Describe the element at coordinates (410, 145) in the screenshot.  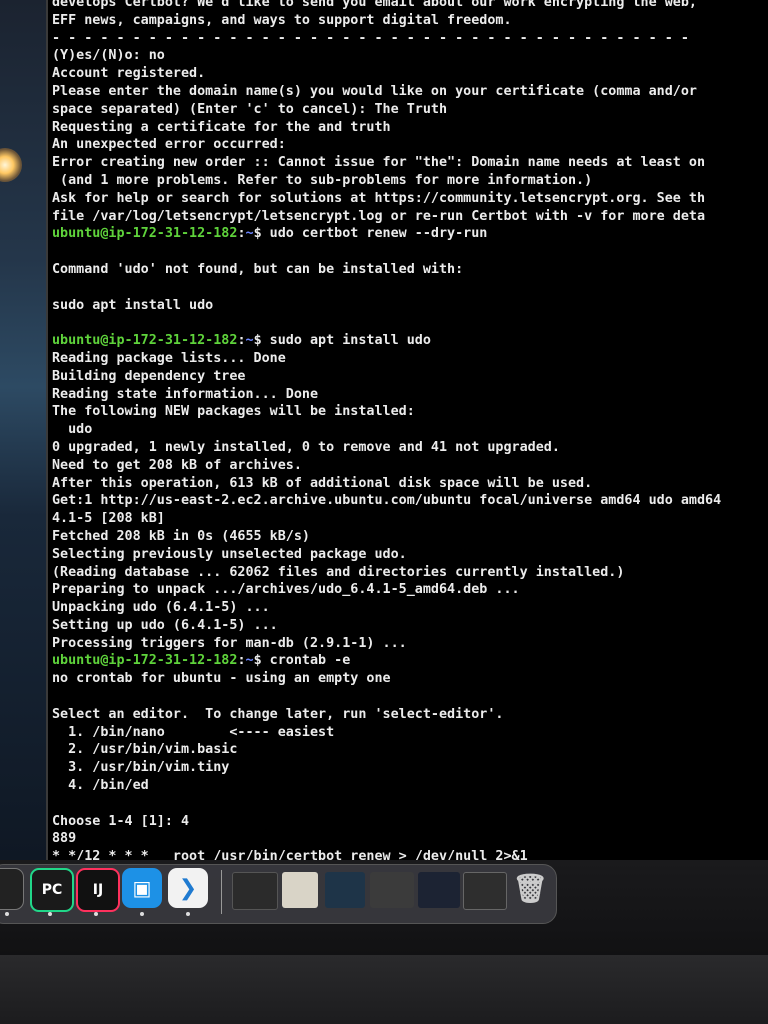
I see `terminal-line: An unexpected error occurred:` at that location.